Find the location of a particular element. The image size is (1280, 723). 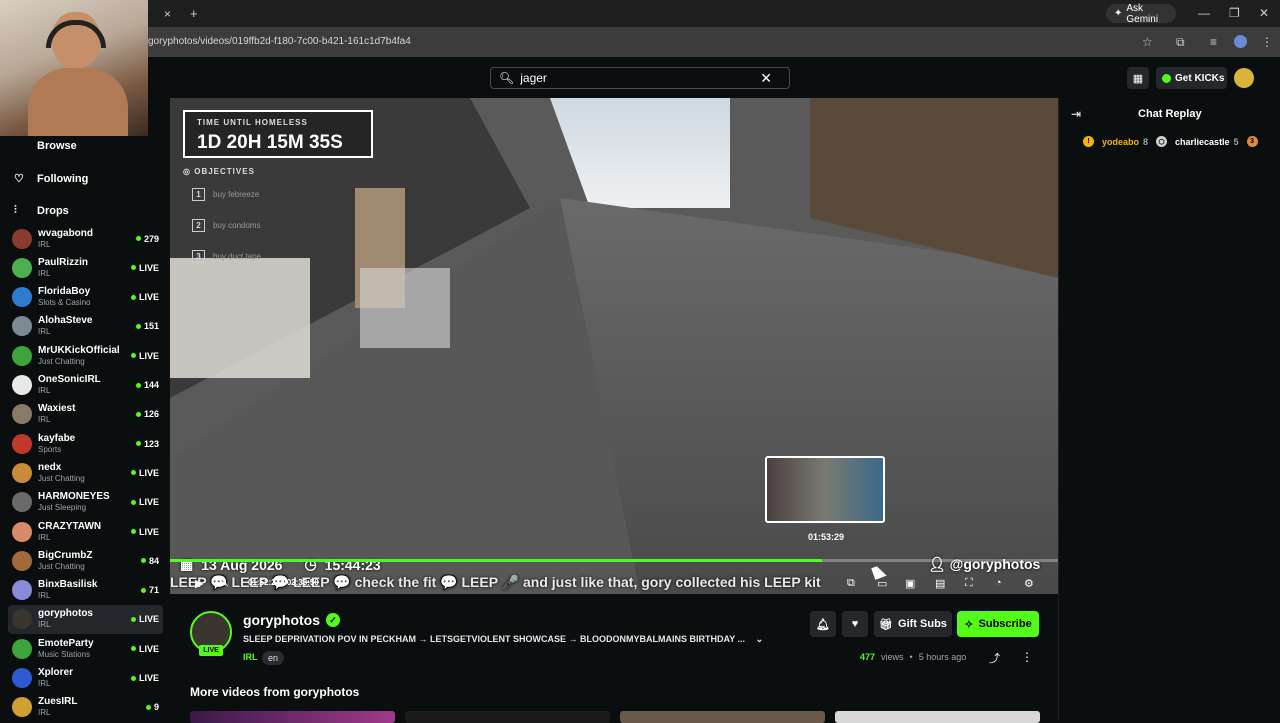

more-options-icon: ⋮ is located at coordinates (1027, 657).